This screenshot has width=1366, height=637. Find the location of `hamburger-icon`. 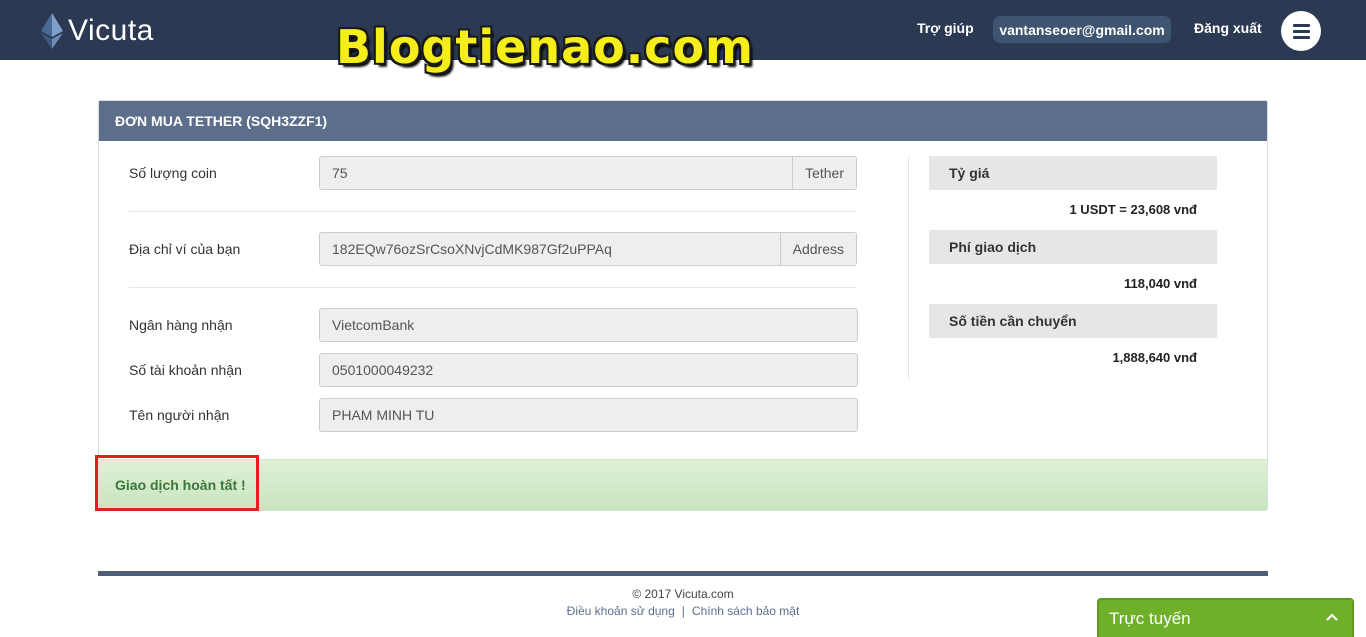

hamburger-icon is located at coordinates (1301, 25).